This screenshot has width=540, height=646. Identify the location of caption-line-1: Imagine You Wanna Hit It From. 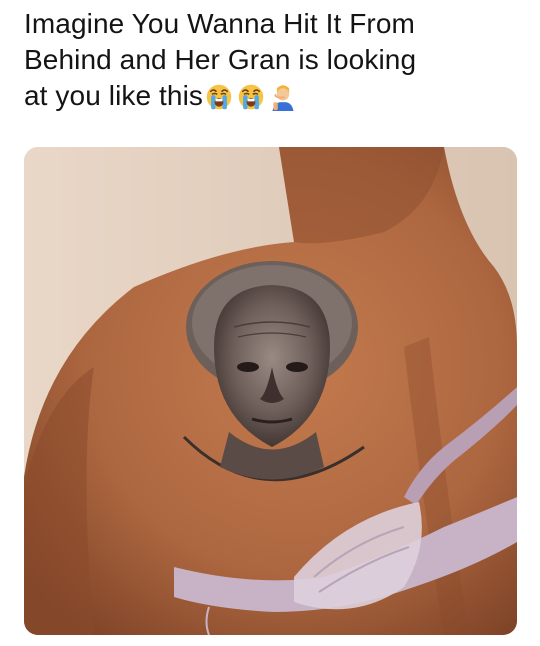
(219, 23).